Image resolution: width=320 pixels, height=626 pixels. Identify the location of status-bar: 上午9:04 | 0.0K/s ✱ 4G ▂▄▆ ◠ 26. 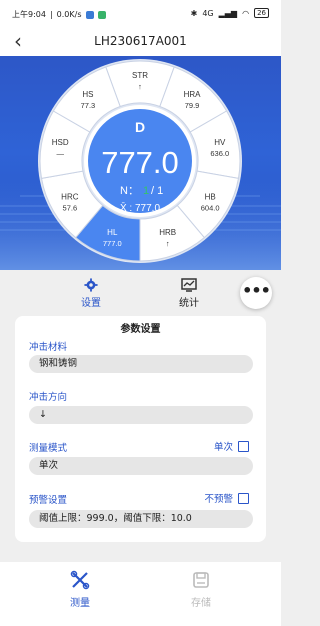
(140, 13).